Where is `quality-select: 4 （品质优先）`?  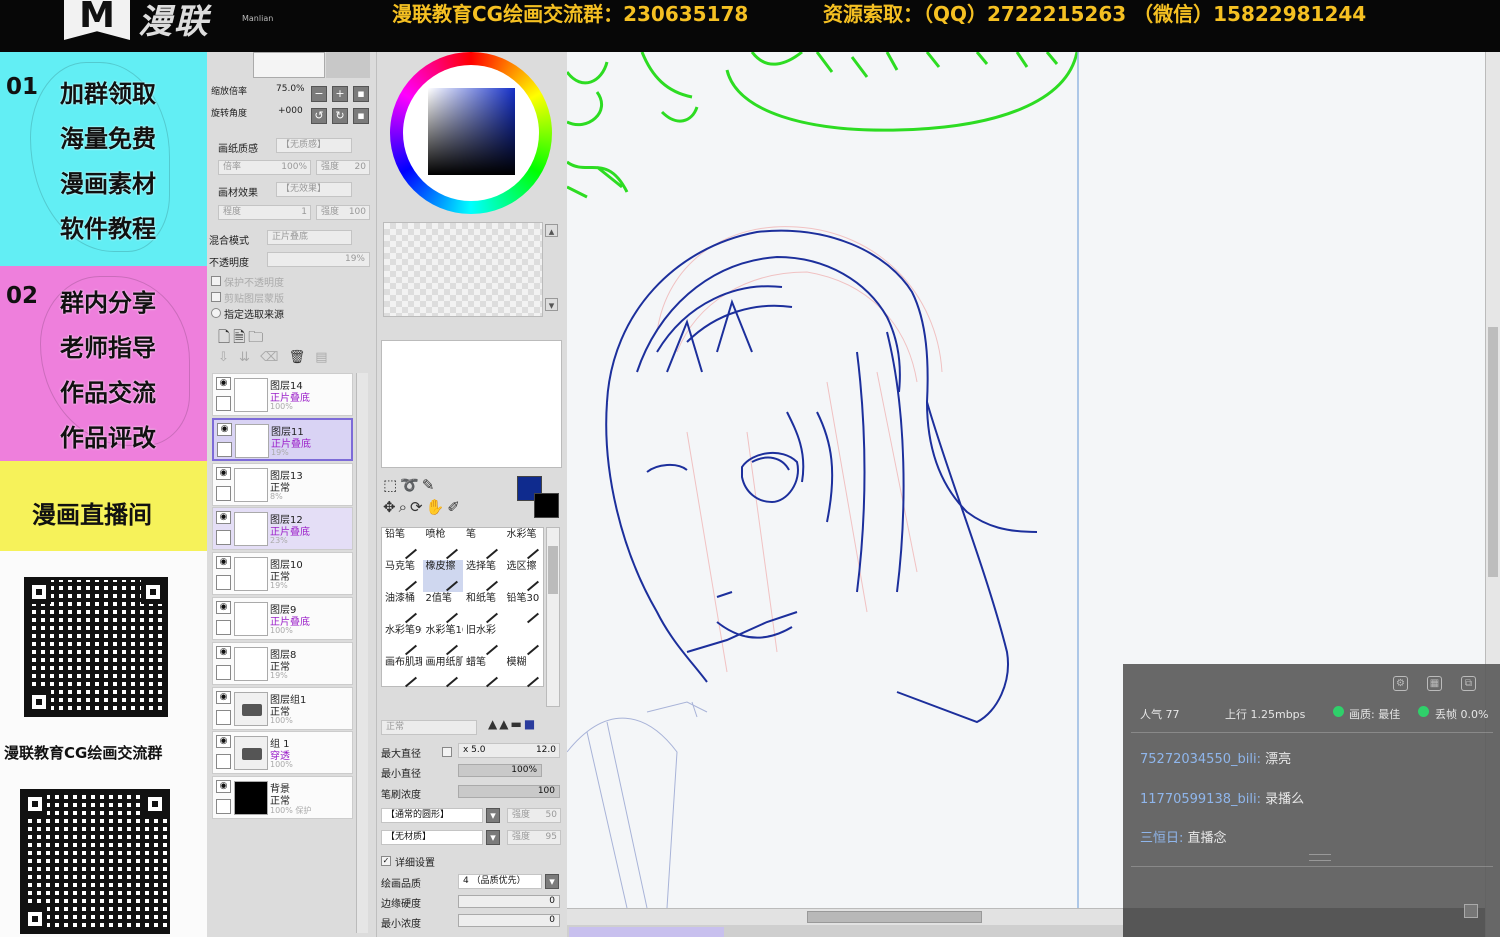
quality-select: 4 （品质优先） is located at coordinates (500, 881).